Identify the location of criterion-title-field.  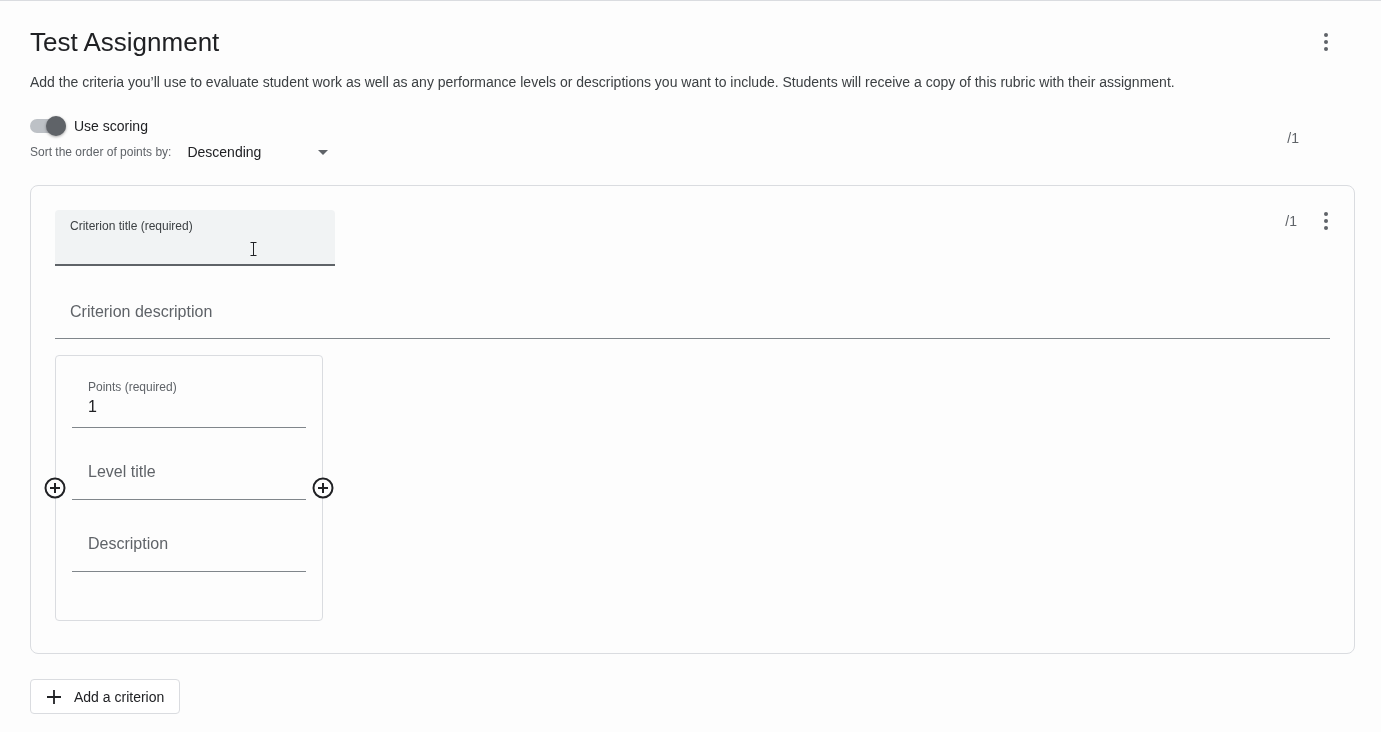
(195, 238).